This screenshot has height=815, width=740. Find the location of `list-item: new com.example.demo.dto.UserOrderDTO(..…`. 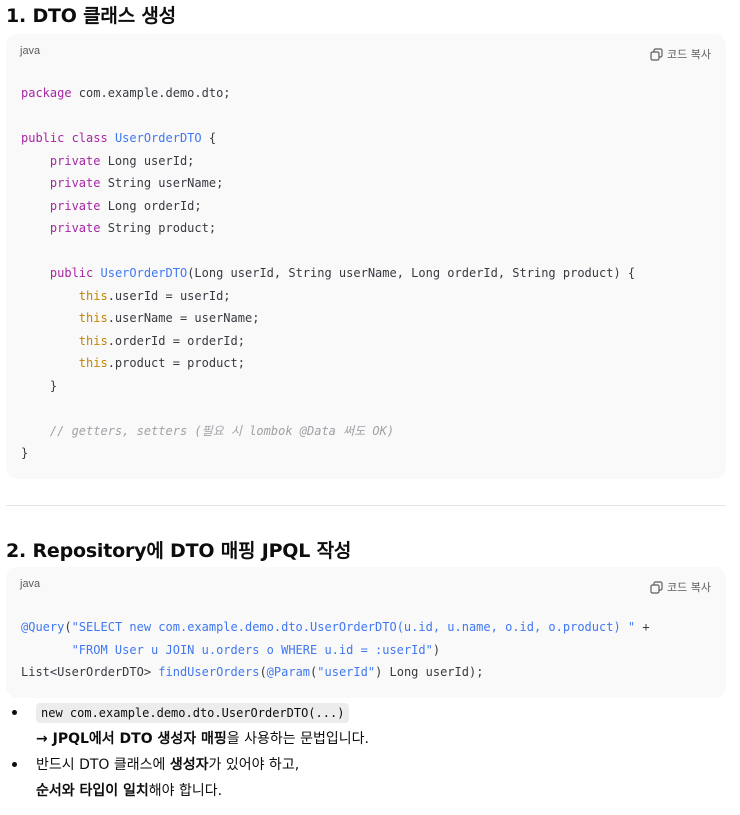

list-item: new com.example.demo.dto.UserOrderDTO(..… is located at coordinates (366, 726).